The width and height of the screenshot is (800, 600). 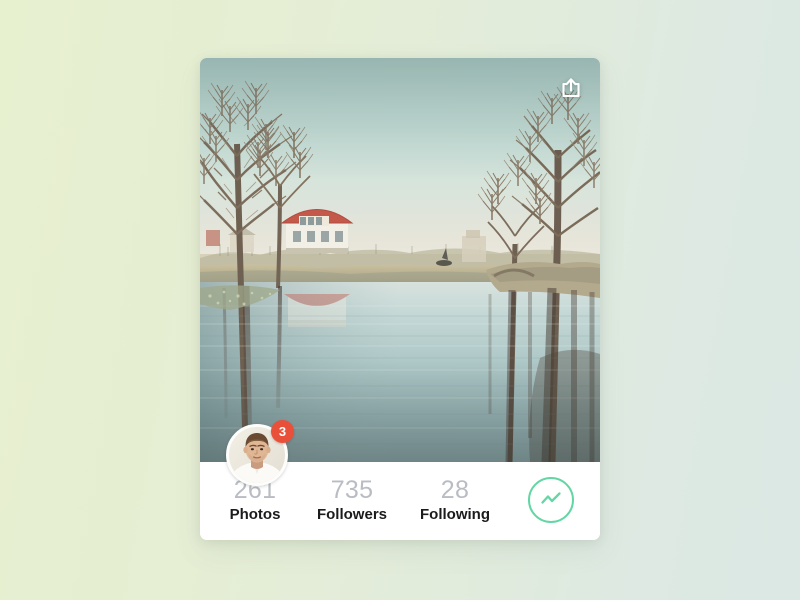 I want to click on stat-following-label: Following, so click(x=455, y=514).